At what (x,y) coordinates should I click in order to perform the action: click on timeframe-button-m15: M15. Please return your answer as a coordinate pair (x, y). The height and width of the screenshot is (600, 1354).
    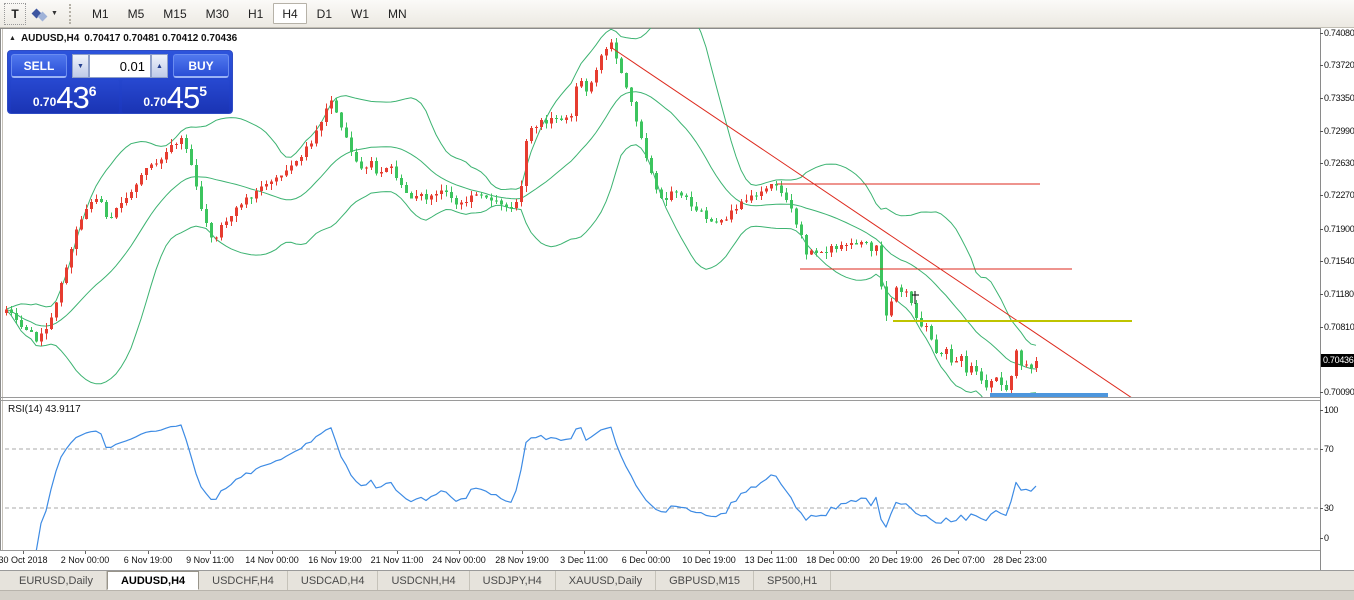
    Looking at the image, I should click on (174, 13).